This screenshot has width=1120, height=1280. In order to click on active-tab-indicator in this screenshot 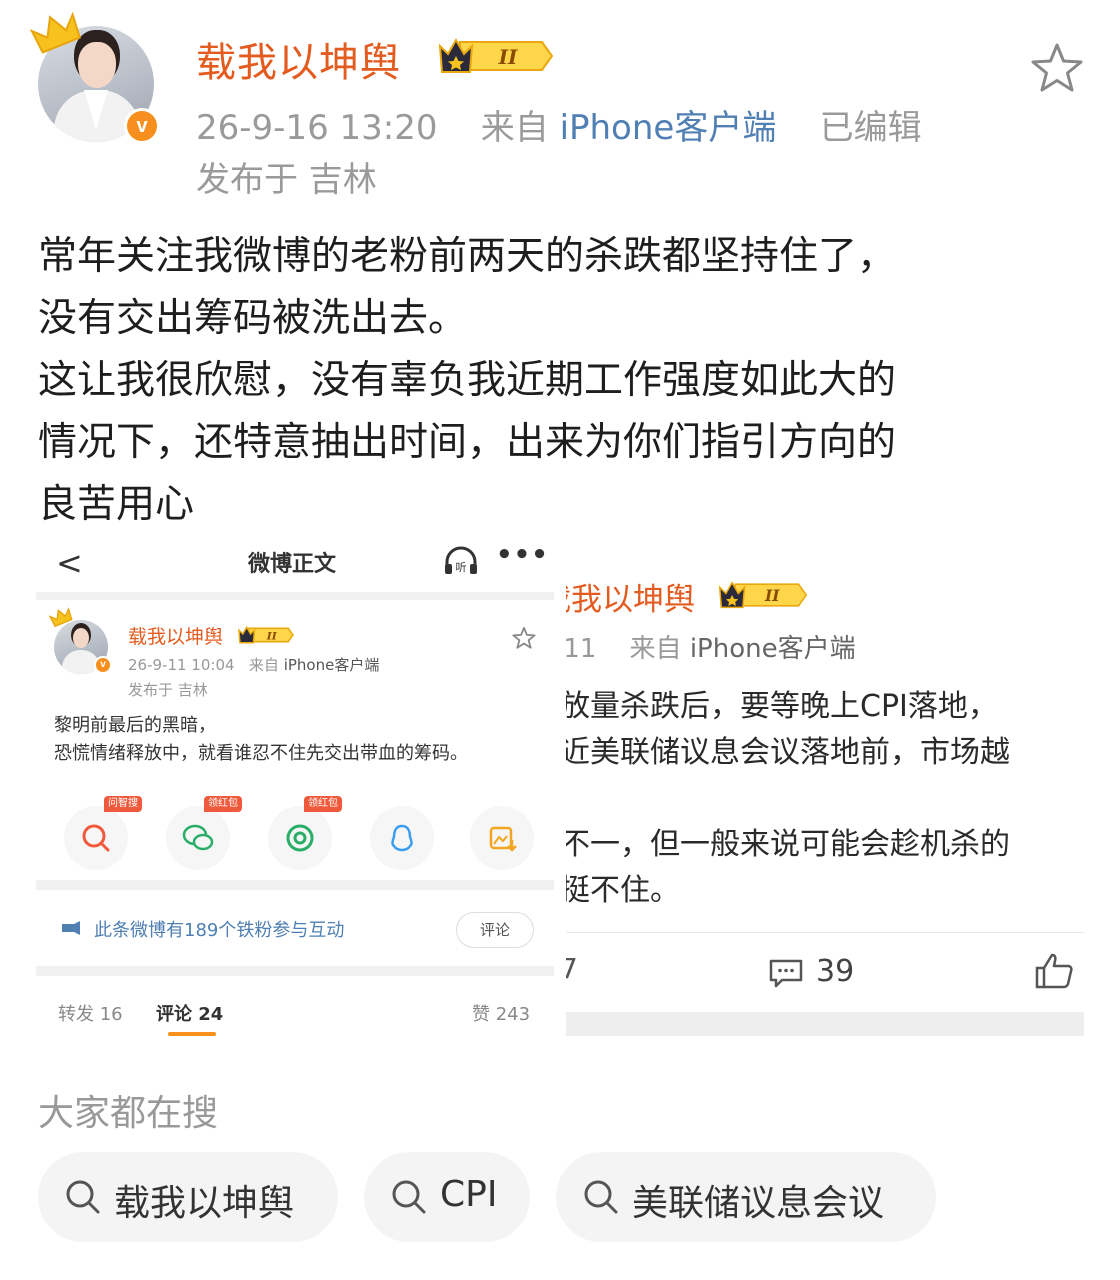, I will do `click(192, 1034)`.